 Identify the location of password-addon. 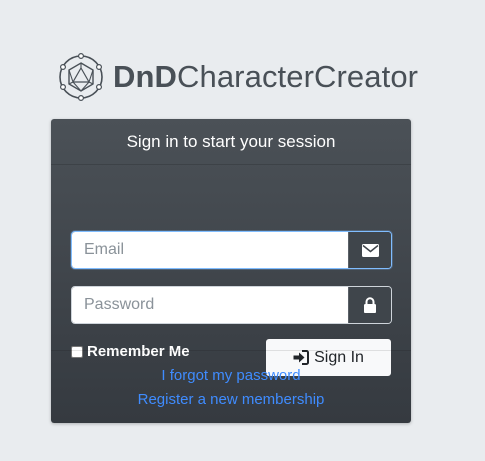
(369, 305).